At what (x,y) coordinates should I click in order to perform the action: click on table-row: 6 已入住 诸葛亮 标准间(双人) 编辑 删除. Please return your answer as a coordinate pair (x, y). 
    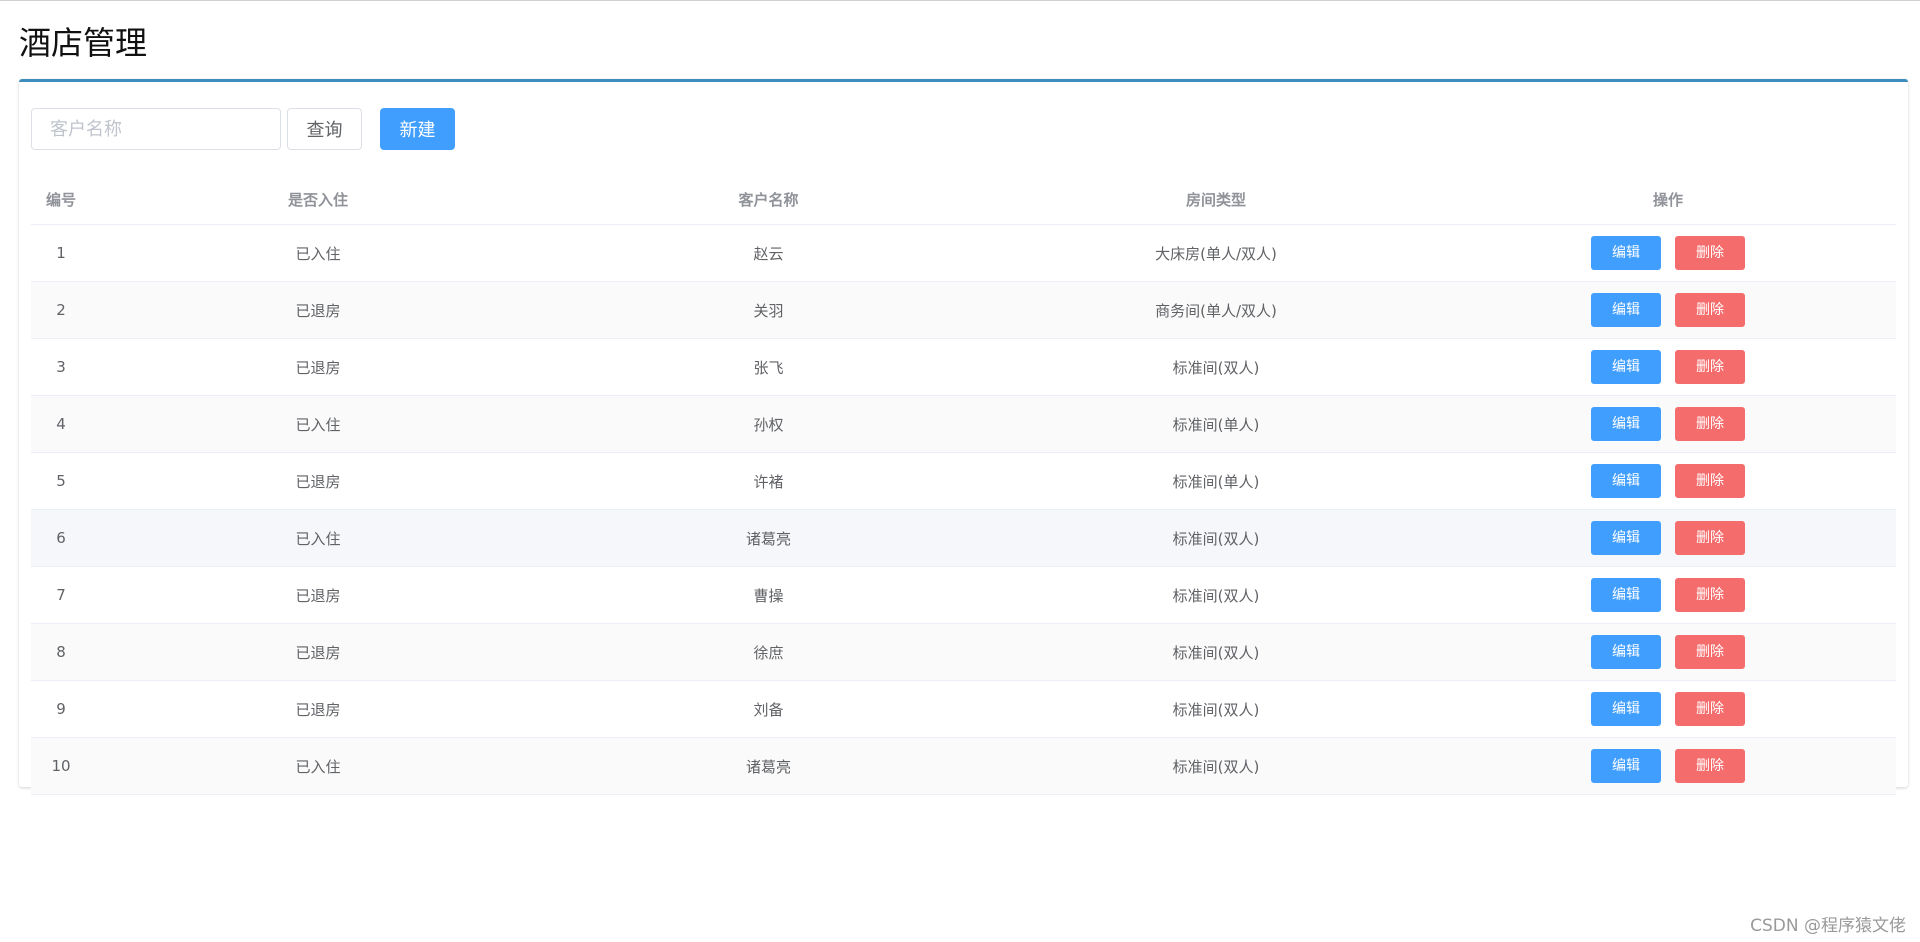
    Looking at the image, I should click on (963, 538).